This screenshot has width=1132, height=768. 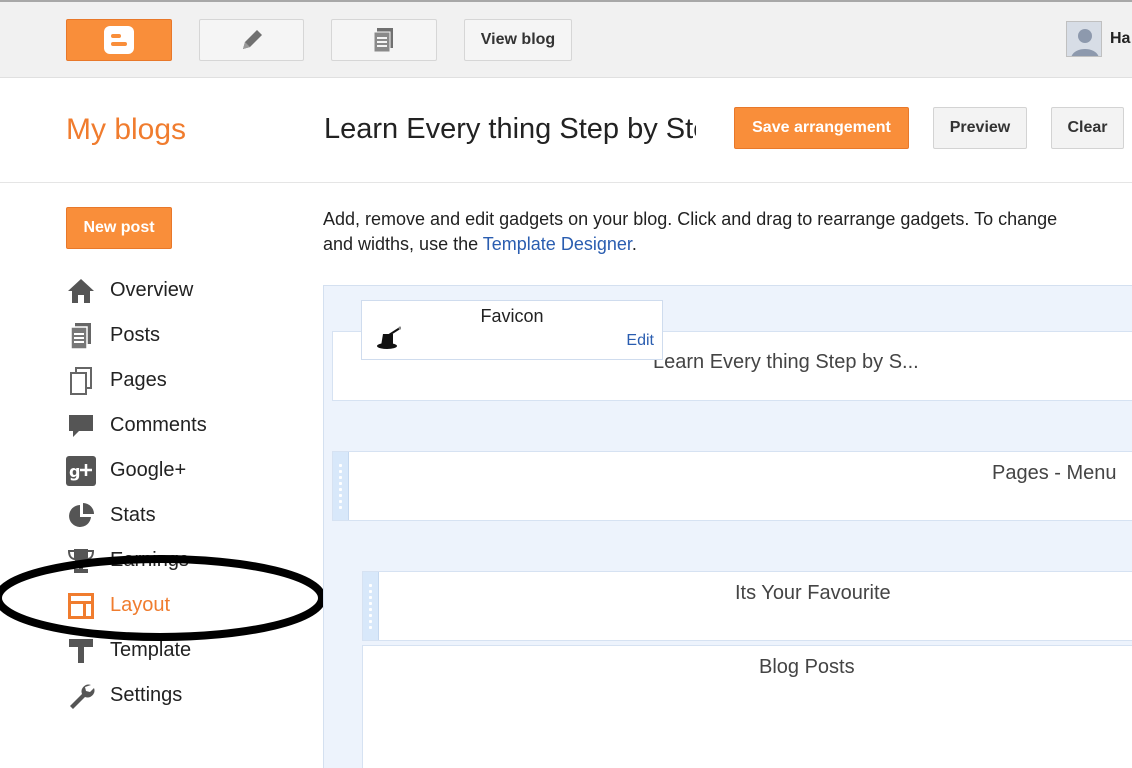 What do you see at coordinates (807, 667) in the screenshot?
I see `blog-posts-title: Blog Posts` at bounding box center [807, 667].